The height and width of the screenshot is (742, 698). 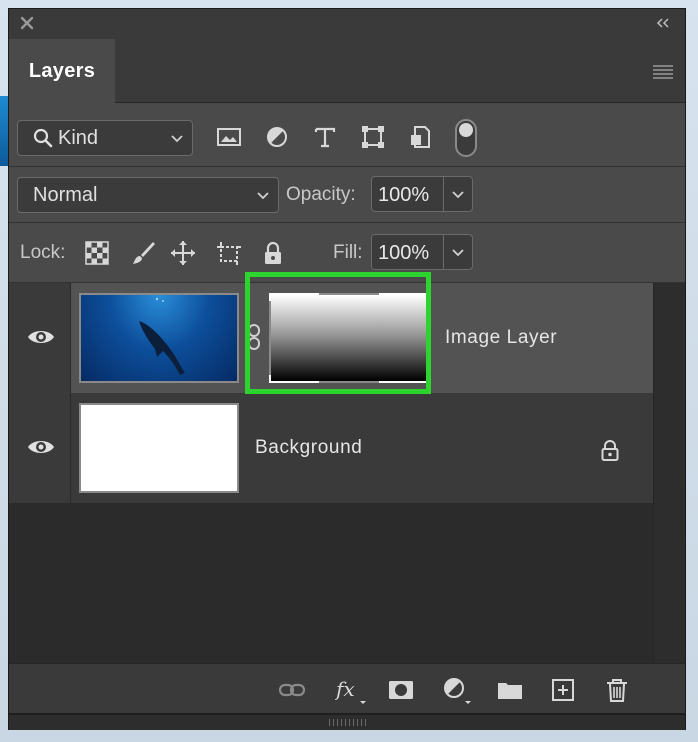 I want to click on layers-scrollbar, so click(x=669, y=473).